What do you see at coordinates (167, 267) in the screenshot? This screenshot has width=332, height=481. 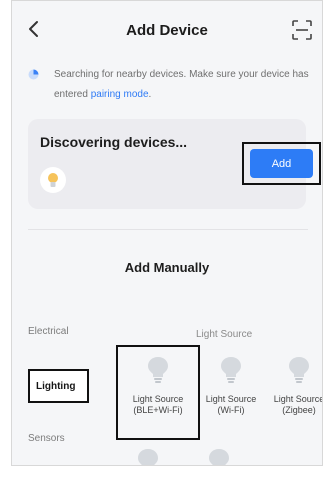 I see `add-manually-title: Add Manually` at bounding box center [167, 267].